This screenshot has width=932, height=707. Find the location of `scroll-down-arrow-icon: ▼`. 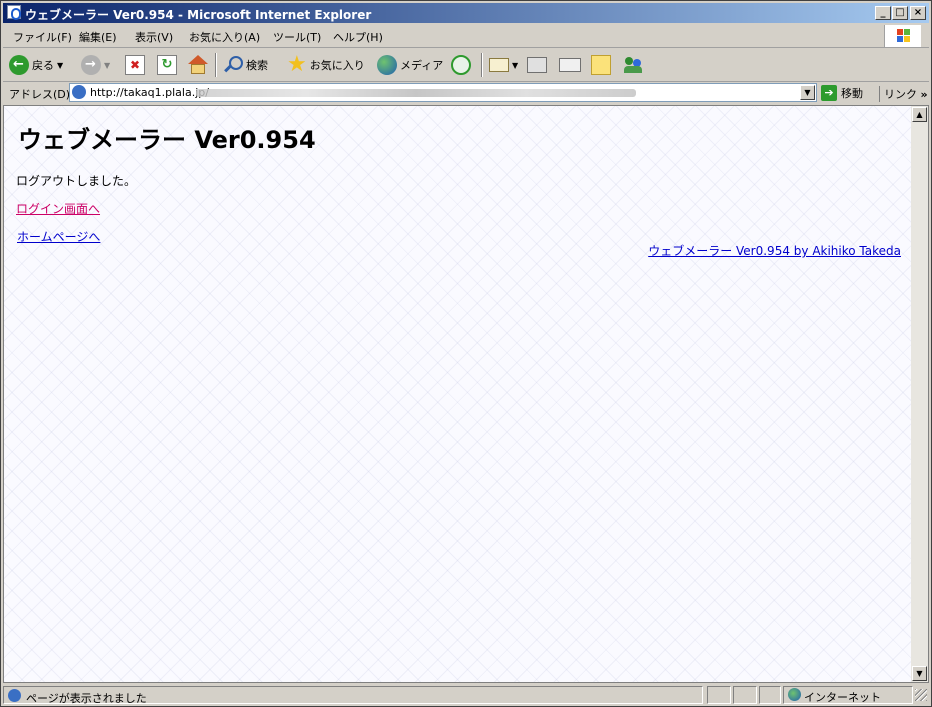

scroll-down-arrow-icon: ▼ is located at coordinates (919, 673).